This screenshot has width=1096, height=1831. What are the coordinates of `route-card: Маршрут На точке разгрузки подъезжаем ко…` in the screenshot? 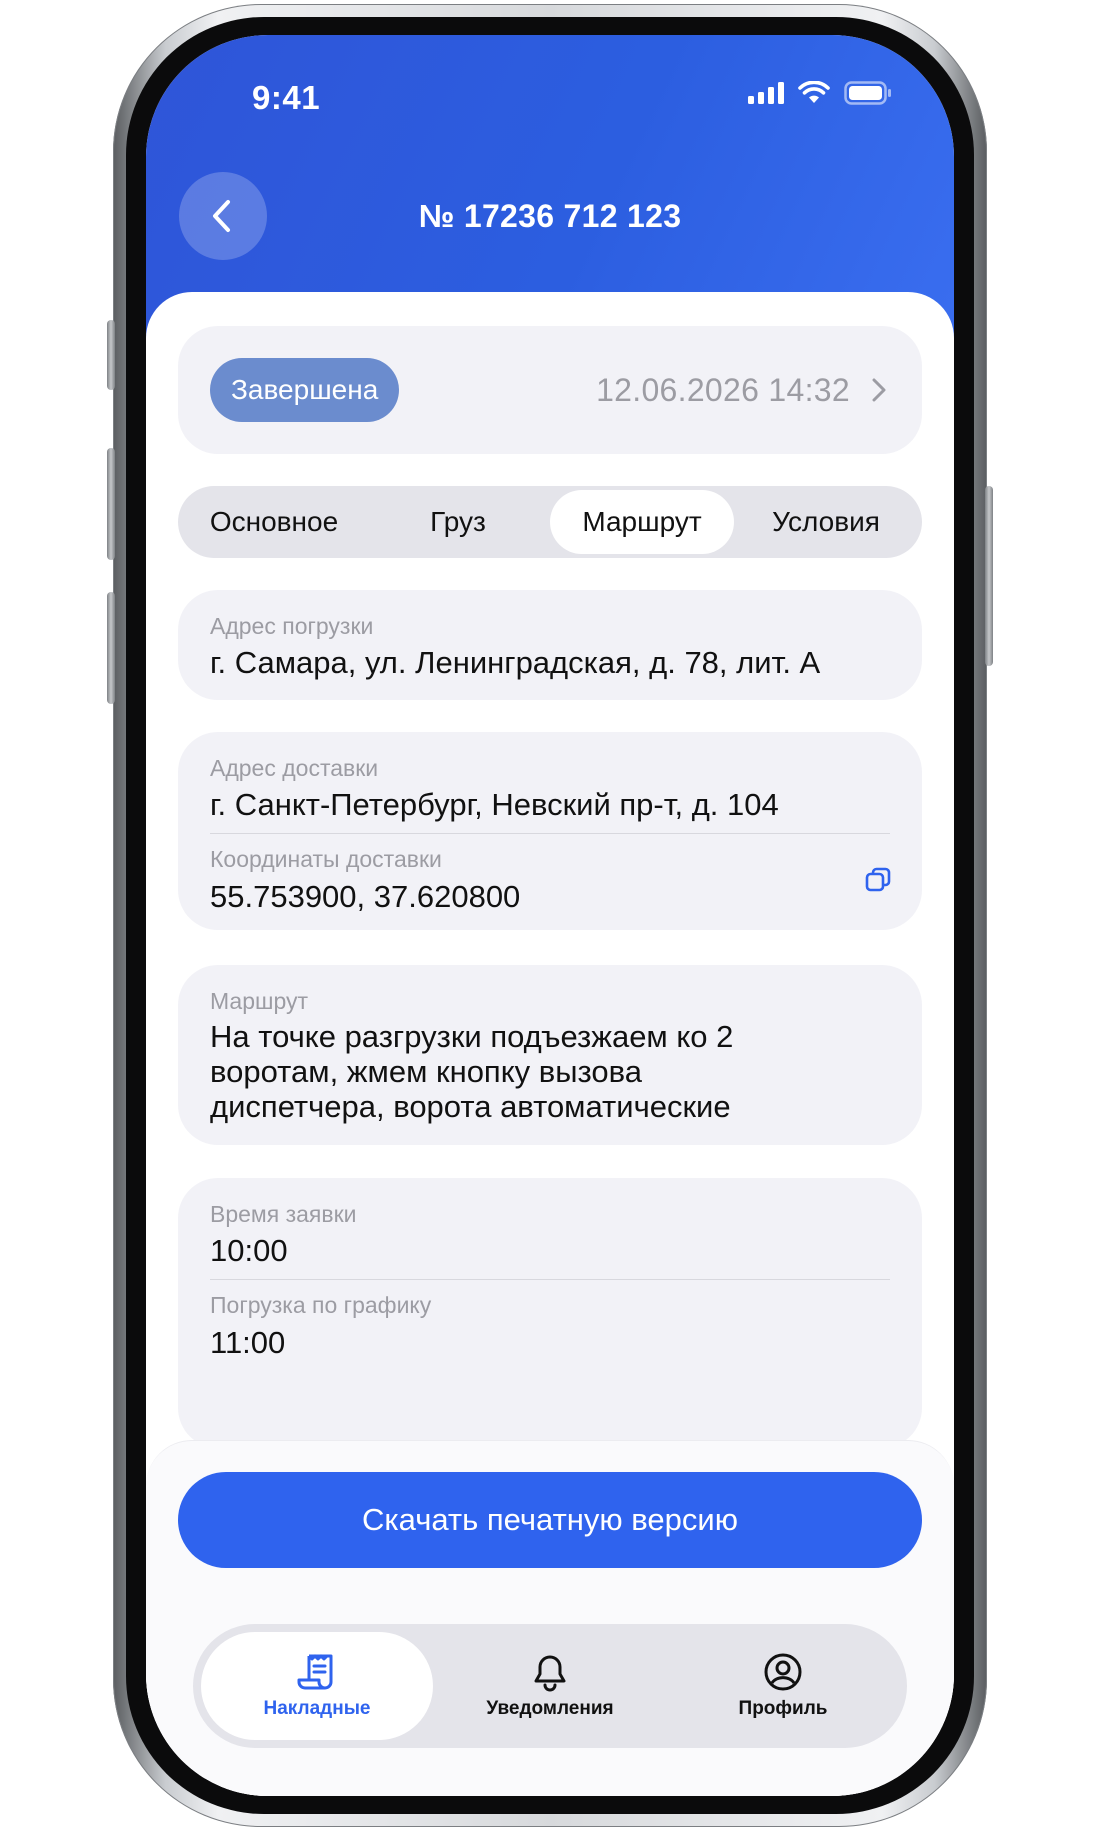 It's located at (550, 1055).